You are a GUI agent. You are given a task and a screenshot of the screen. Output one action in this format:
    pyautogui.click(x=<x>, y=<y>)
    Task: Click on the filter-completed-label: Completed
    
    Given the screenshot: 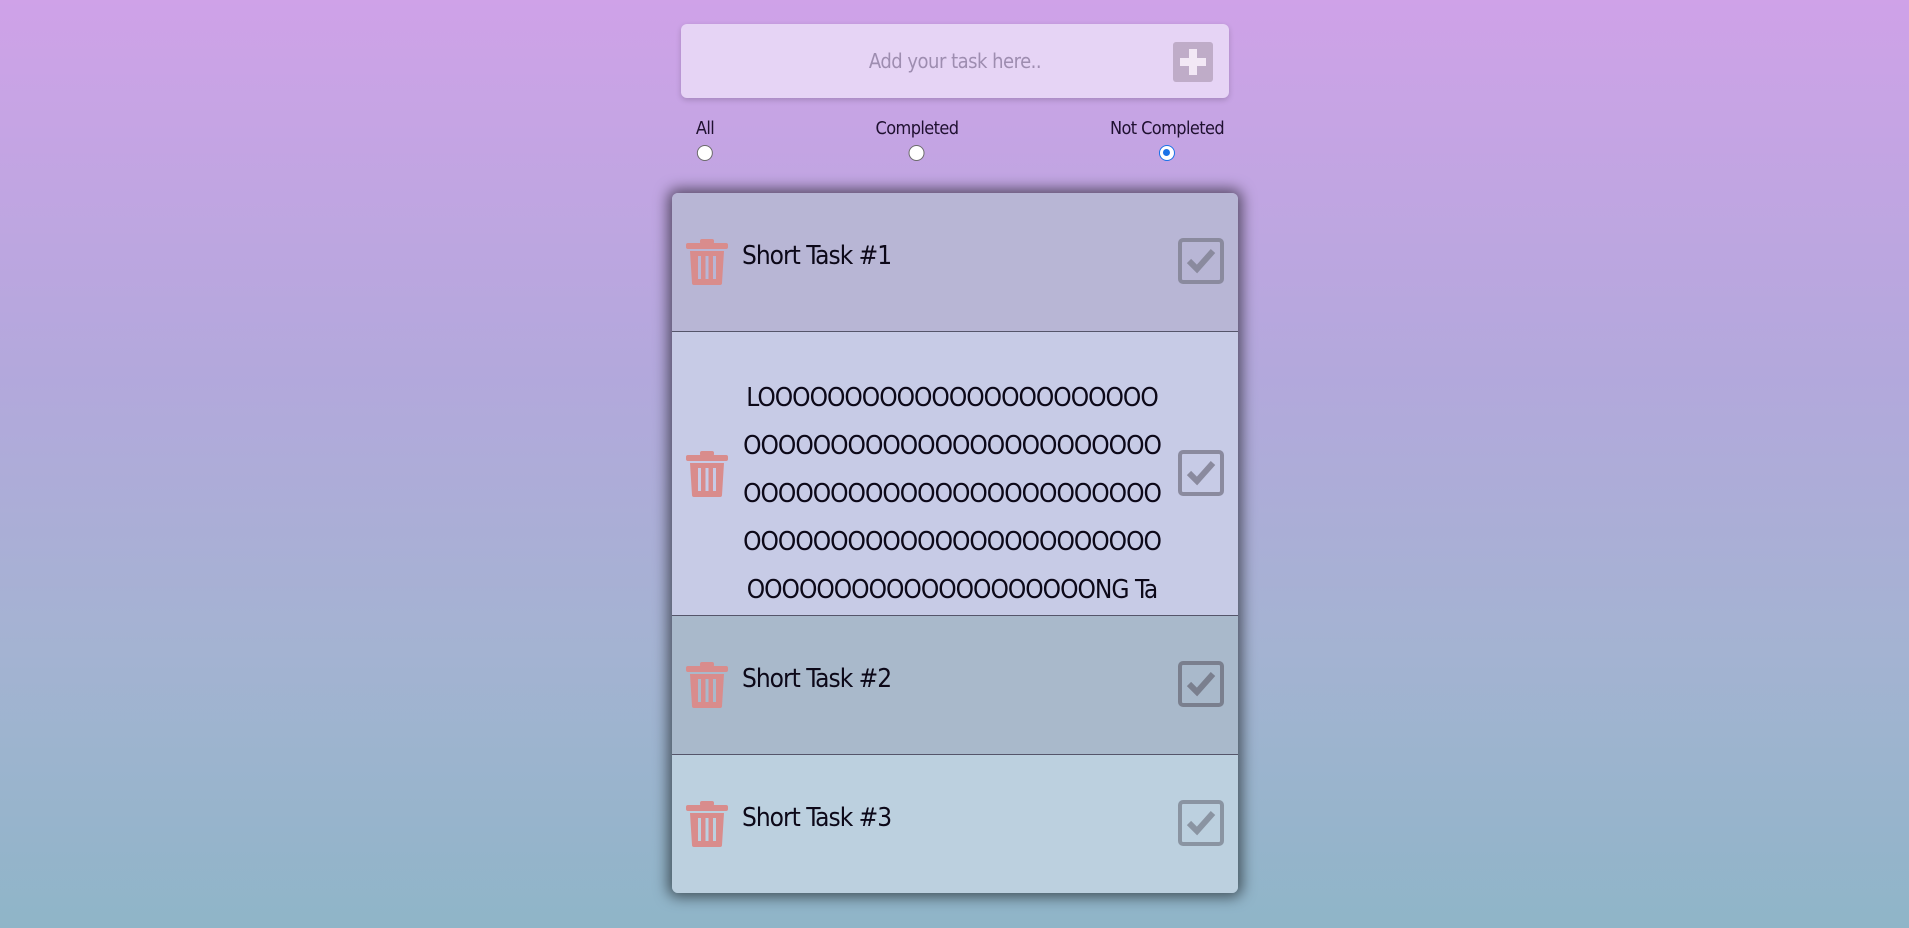 What is the action you would take?
    pyautogui.click(x=917, y=128)
    